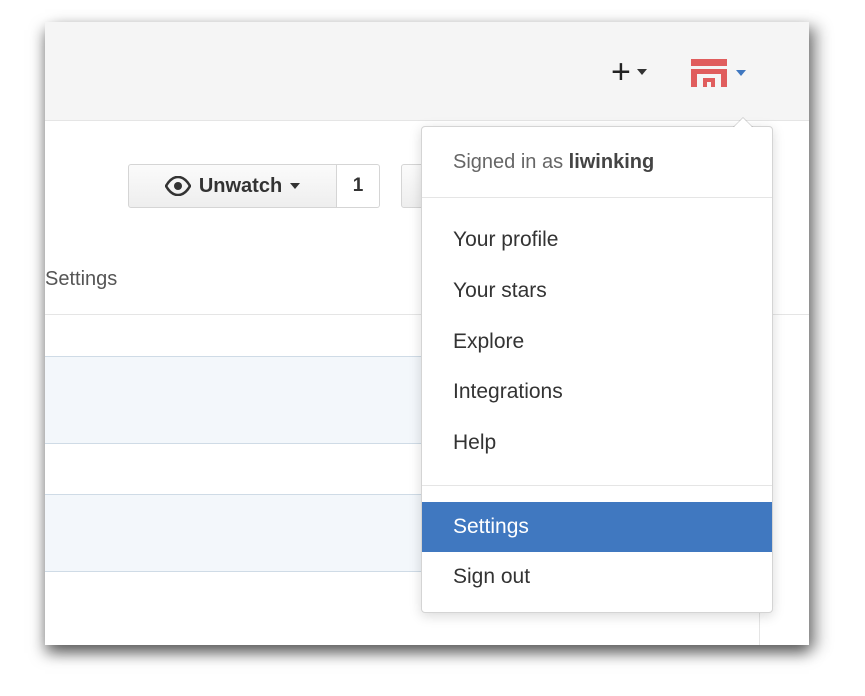 The width and height of the screenshot is (865, 696). I want to click on menu-item-integrations: Integrations, so click(597, 392).